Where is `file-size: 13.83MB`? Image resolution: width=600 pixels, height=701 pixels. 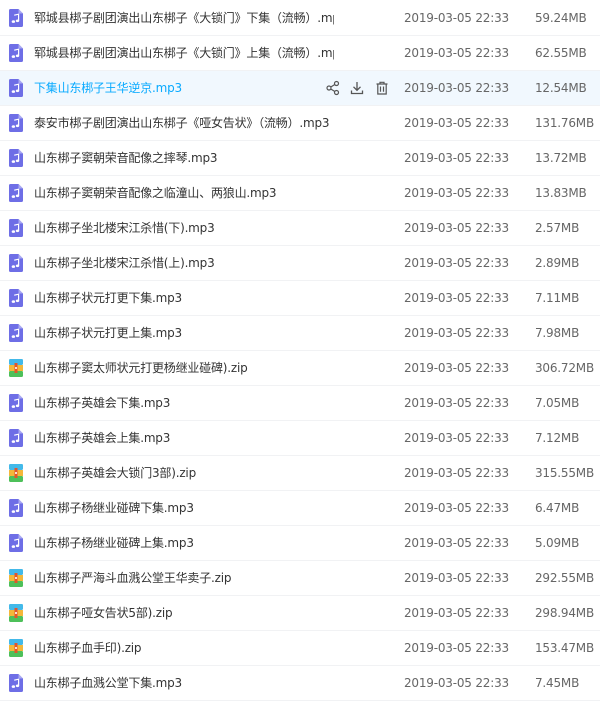 file-size: 13.83MB is located at coordinates (561, 193).